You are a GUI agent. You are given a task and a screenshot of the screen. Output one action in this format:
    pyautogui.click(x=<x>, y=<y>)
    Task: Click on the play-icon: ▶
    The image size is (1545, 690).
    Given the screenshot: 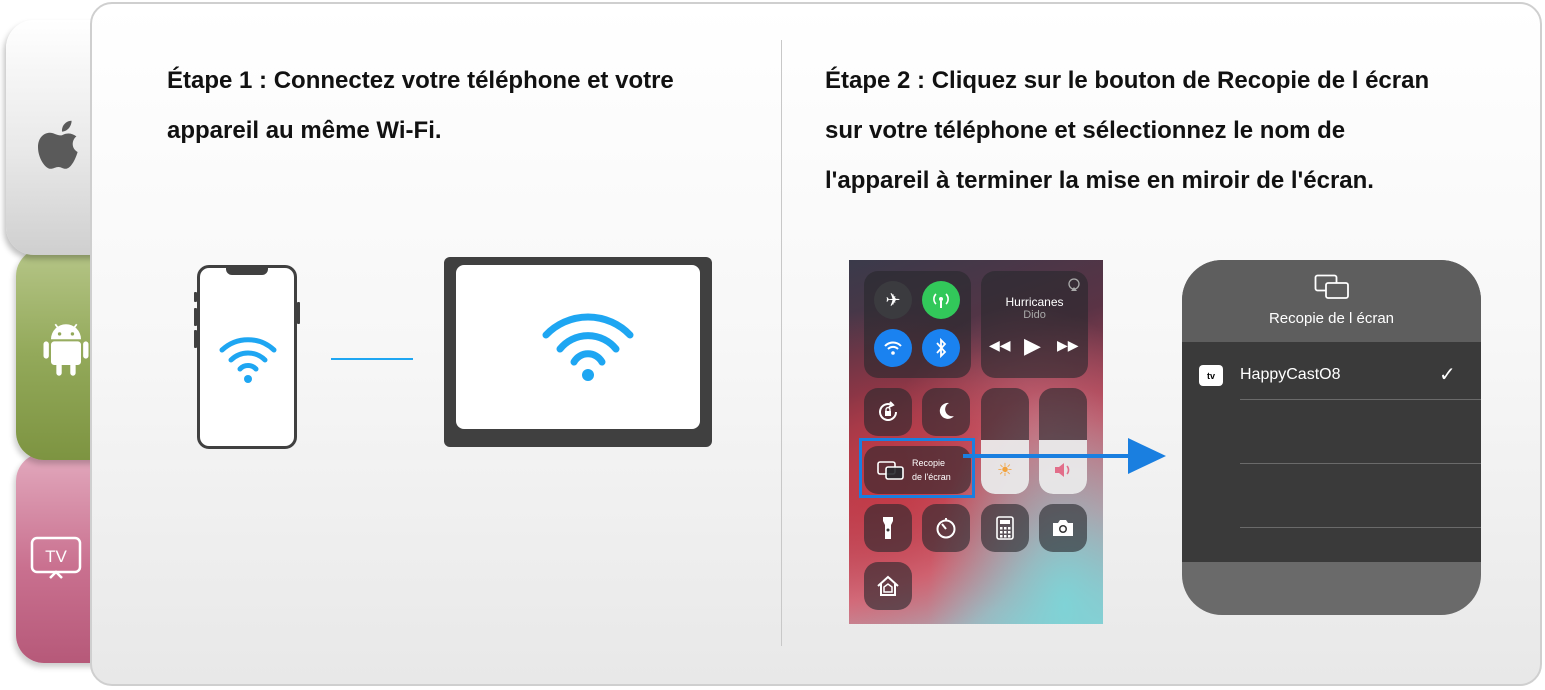 What is the action you would take?
    pyautogui.click(x=1032, y=346)
    